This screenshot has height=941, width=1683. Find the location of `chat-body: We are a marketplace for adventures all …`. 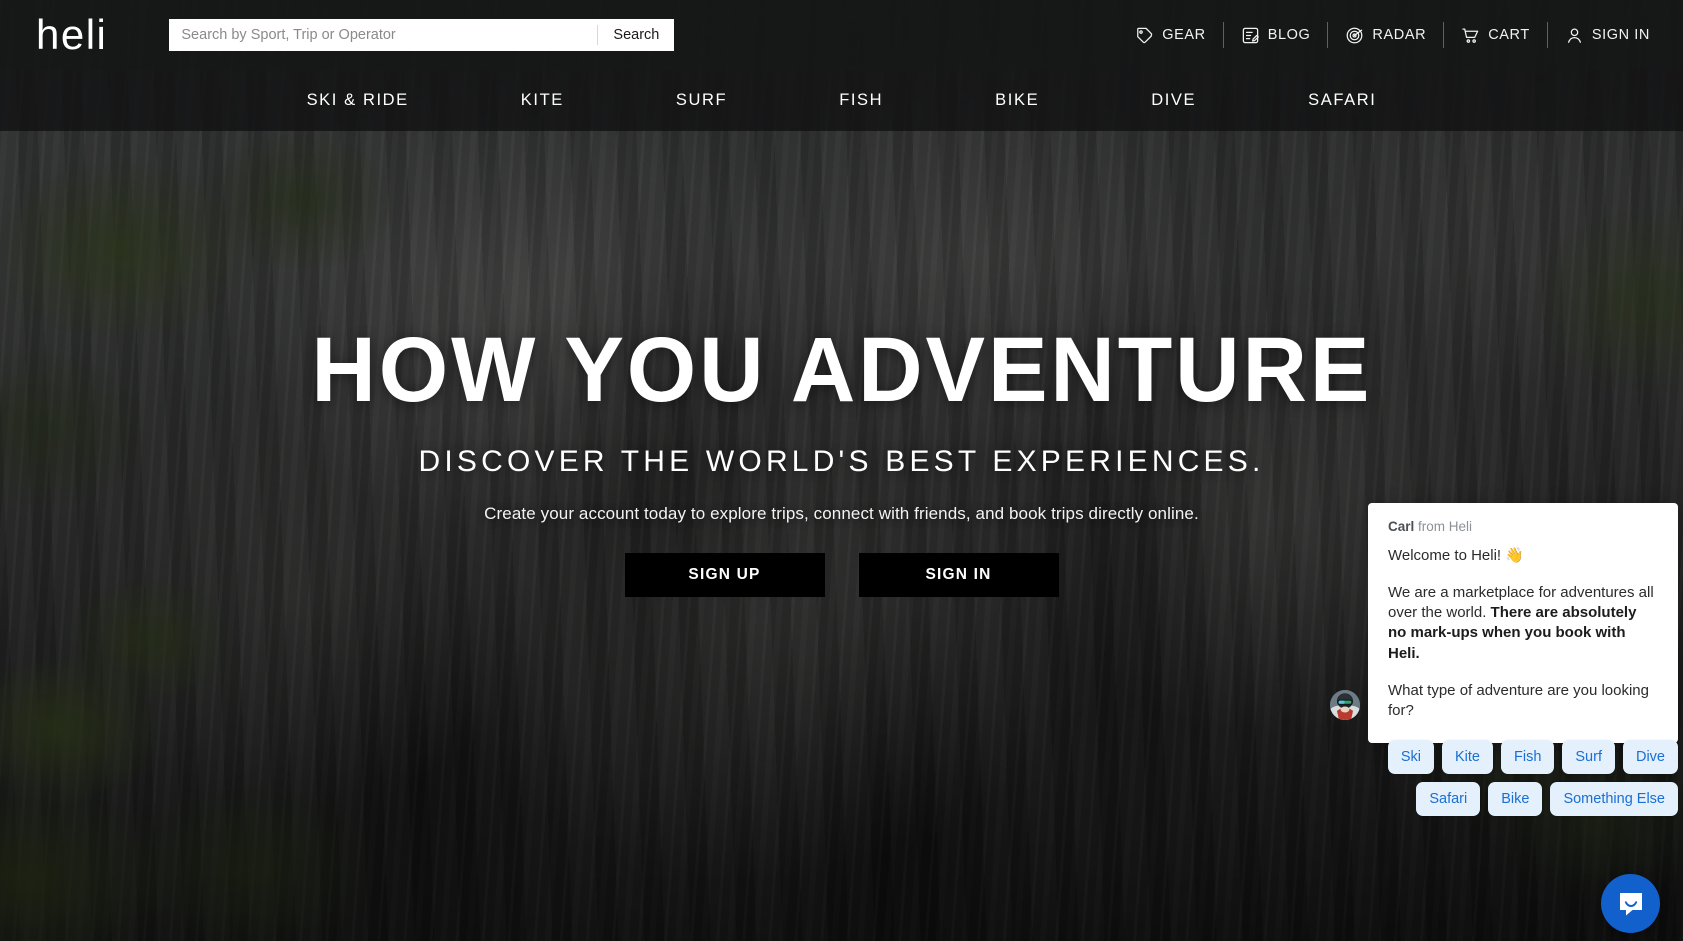

chat-body: We are a marketplace for adventures all … is located at coordinates (1523, 623).